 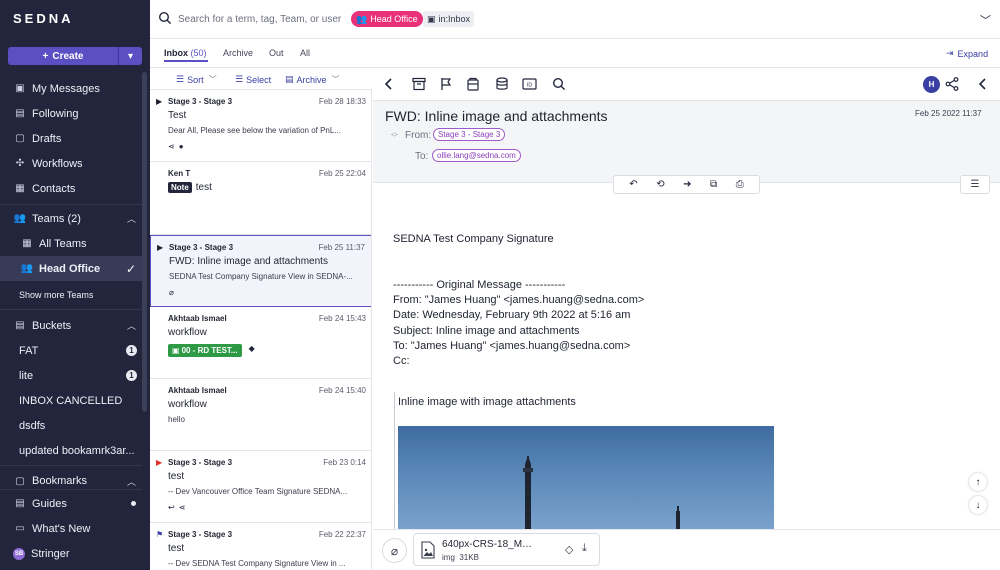 What do you see at coordinates (71, 88) in the screenshot?
I see `nav-my-messages: ▣ My Messages` at bounding box center [71, 88].